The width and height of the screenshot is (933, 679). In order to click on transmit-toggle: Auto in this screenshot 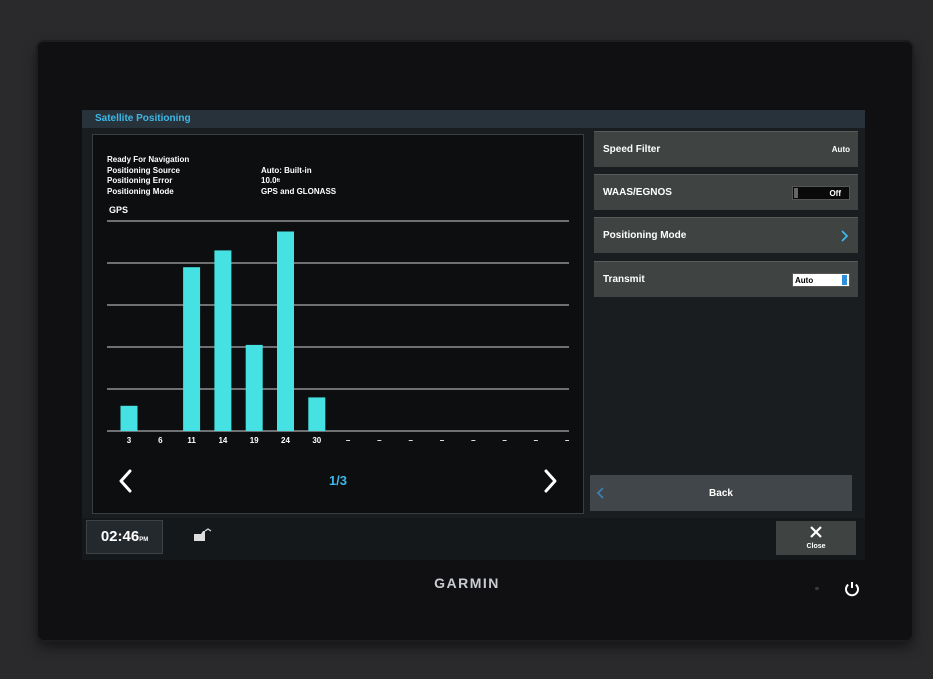, I will do `click(821, 279)`.